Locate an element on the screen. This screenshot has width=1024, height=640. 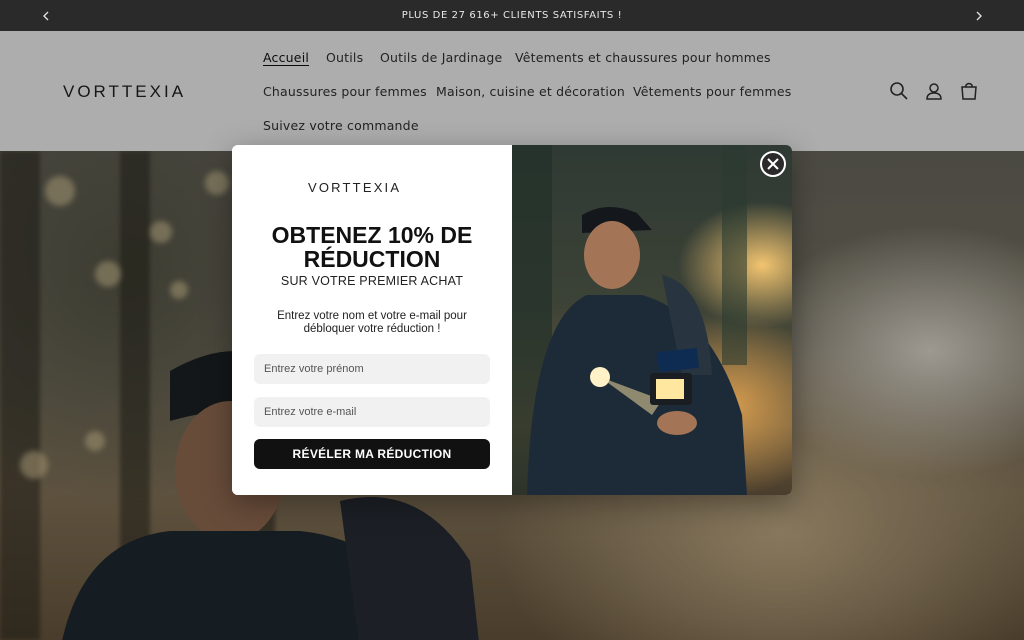
close-popup-button is located at coordinates (773, 164).